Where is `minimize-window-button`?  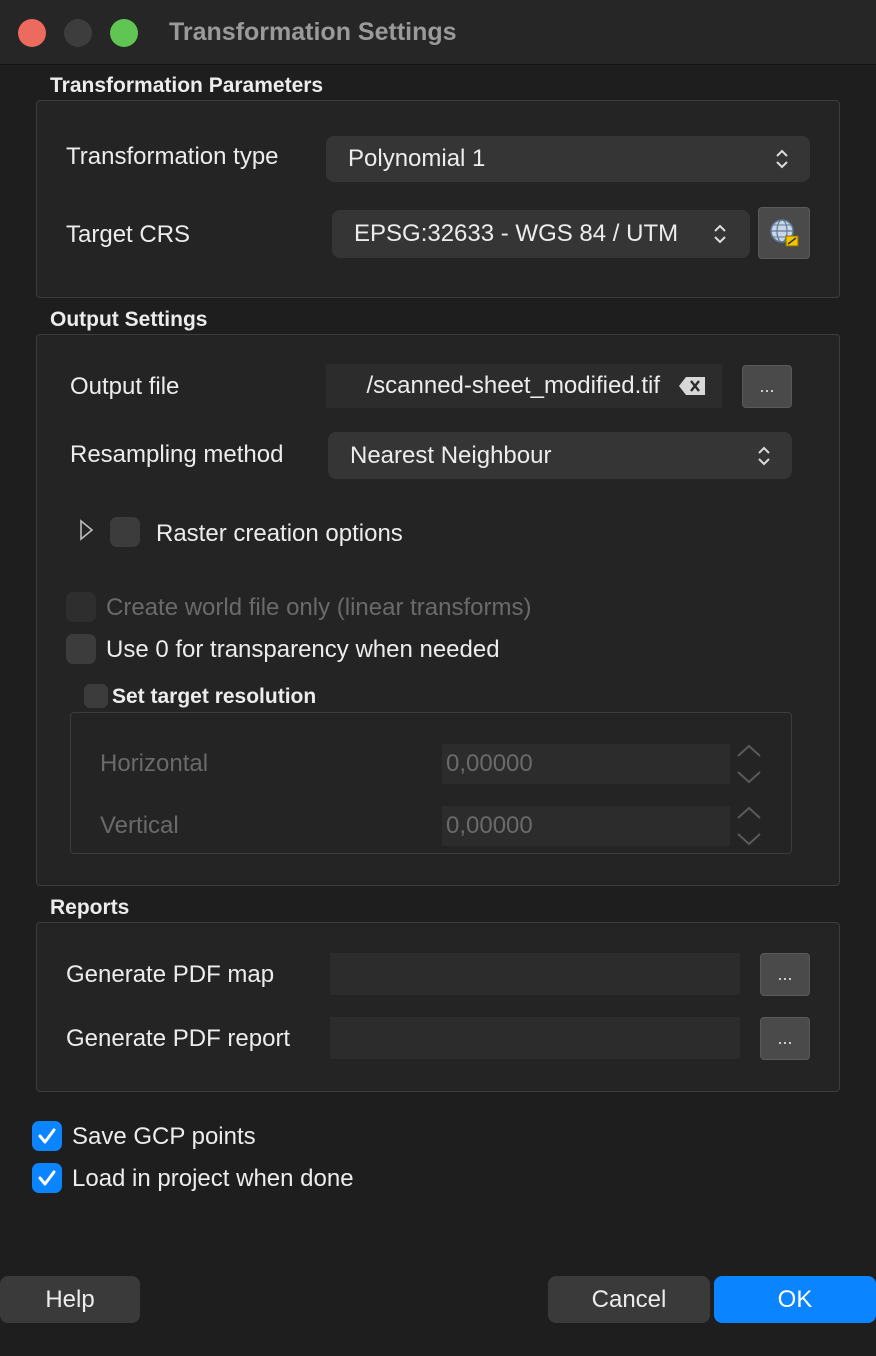 minimize-window-button is located at coordinates (78, 33).